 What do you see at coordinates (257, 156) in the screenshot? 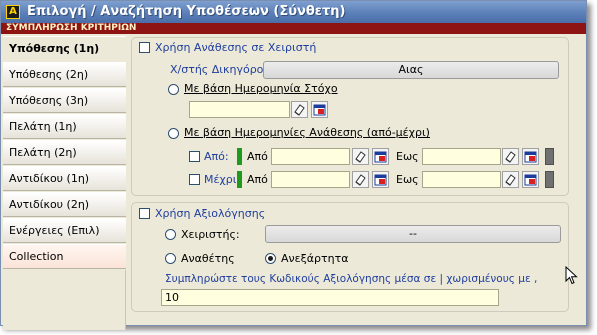
I see `from-start-label: Από` at bounding box center [257, 156].